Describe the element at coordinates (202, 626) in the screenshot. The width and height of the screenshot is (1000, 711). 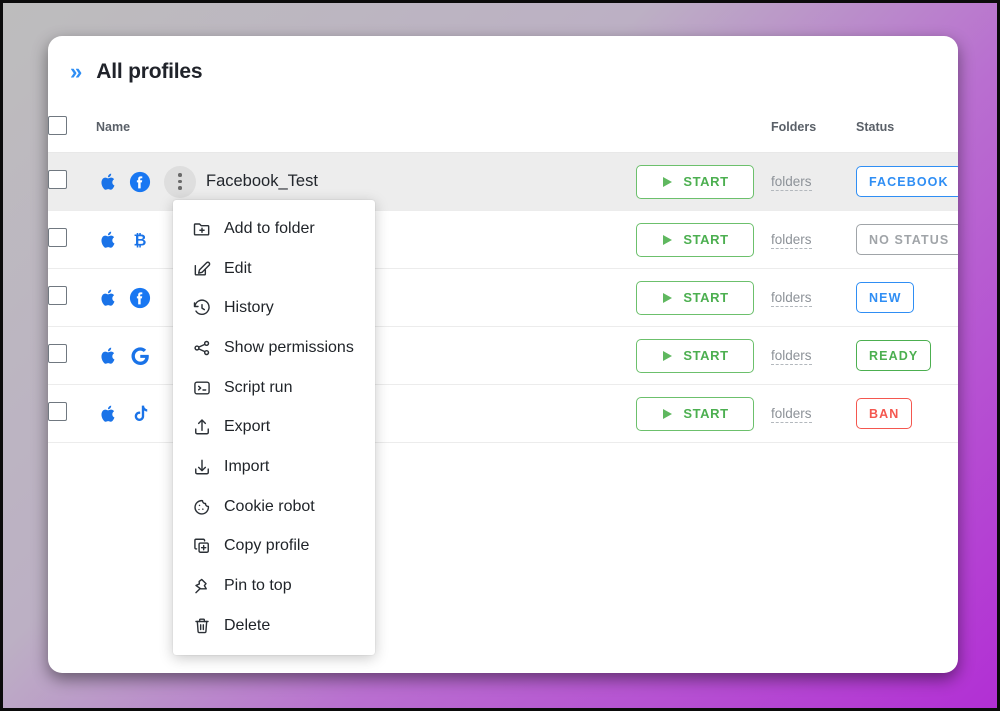
I see `trash-icon` at that location.